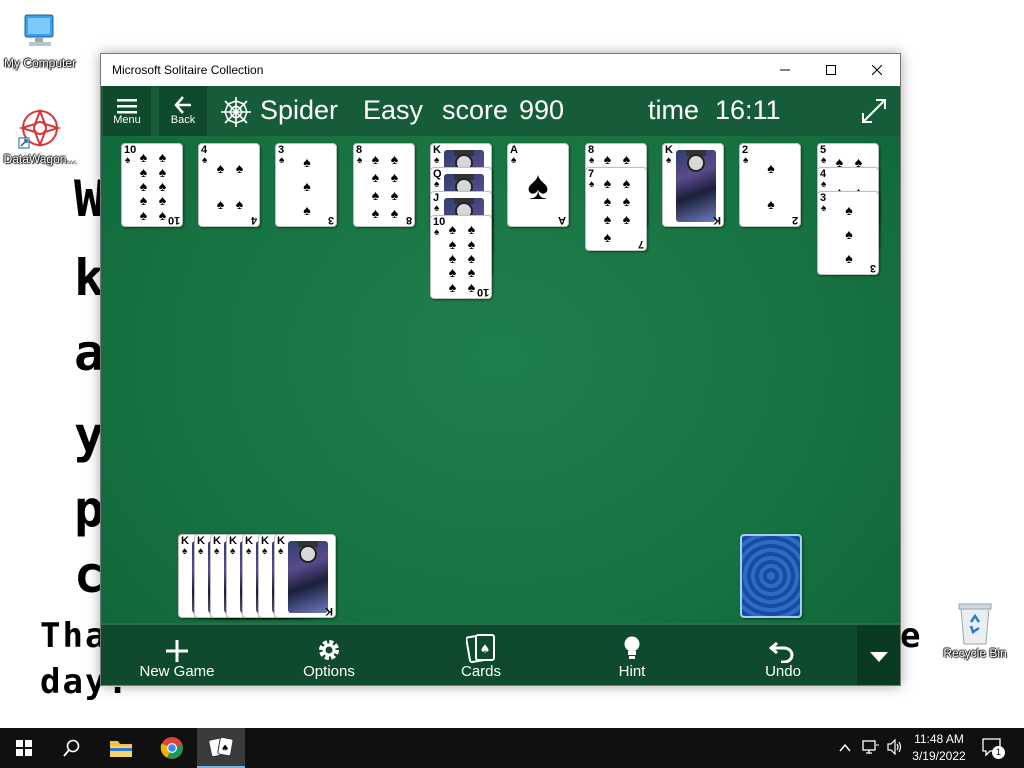 The height and width of the screenshot is (768, 1024). I want to click on hint-button: Hint, so click(632, 655).